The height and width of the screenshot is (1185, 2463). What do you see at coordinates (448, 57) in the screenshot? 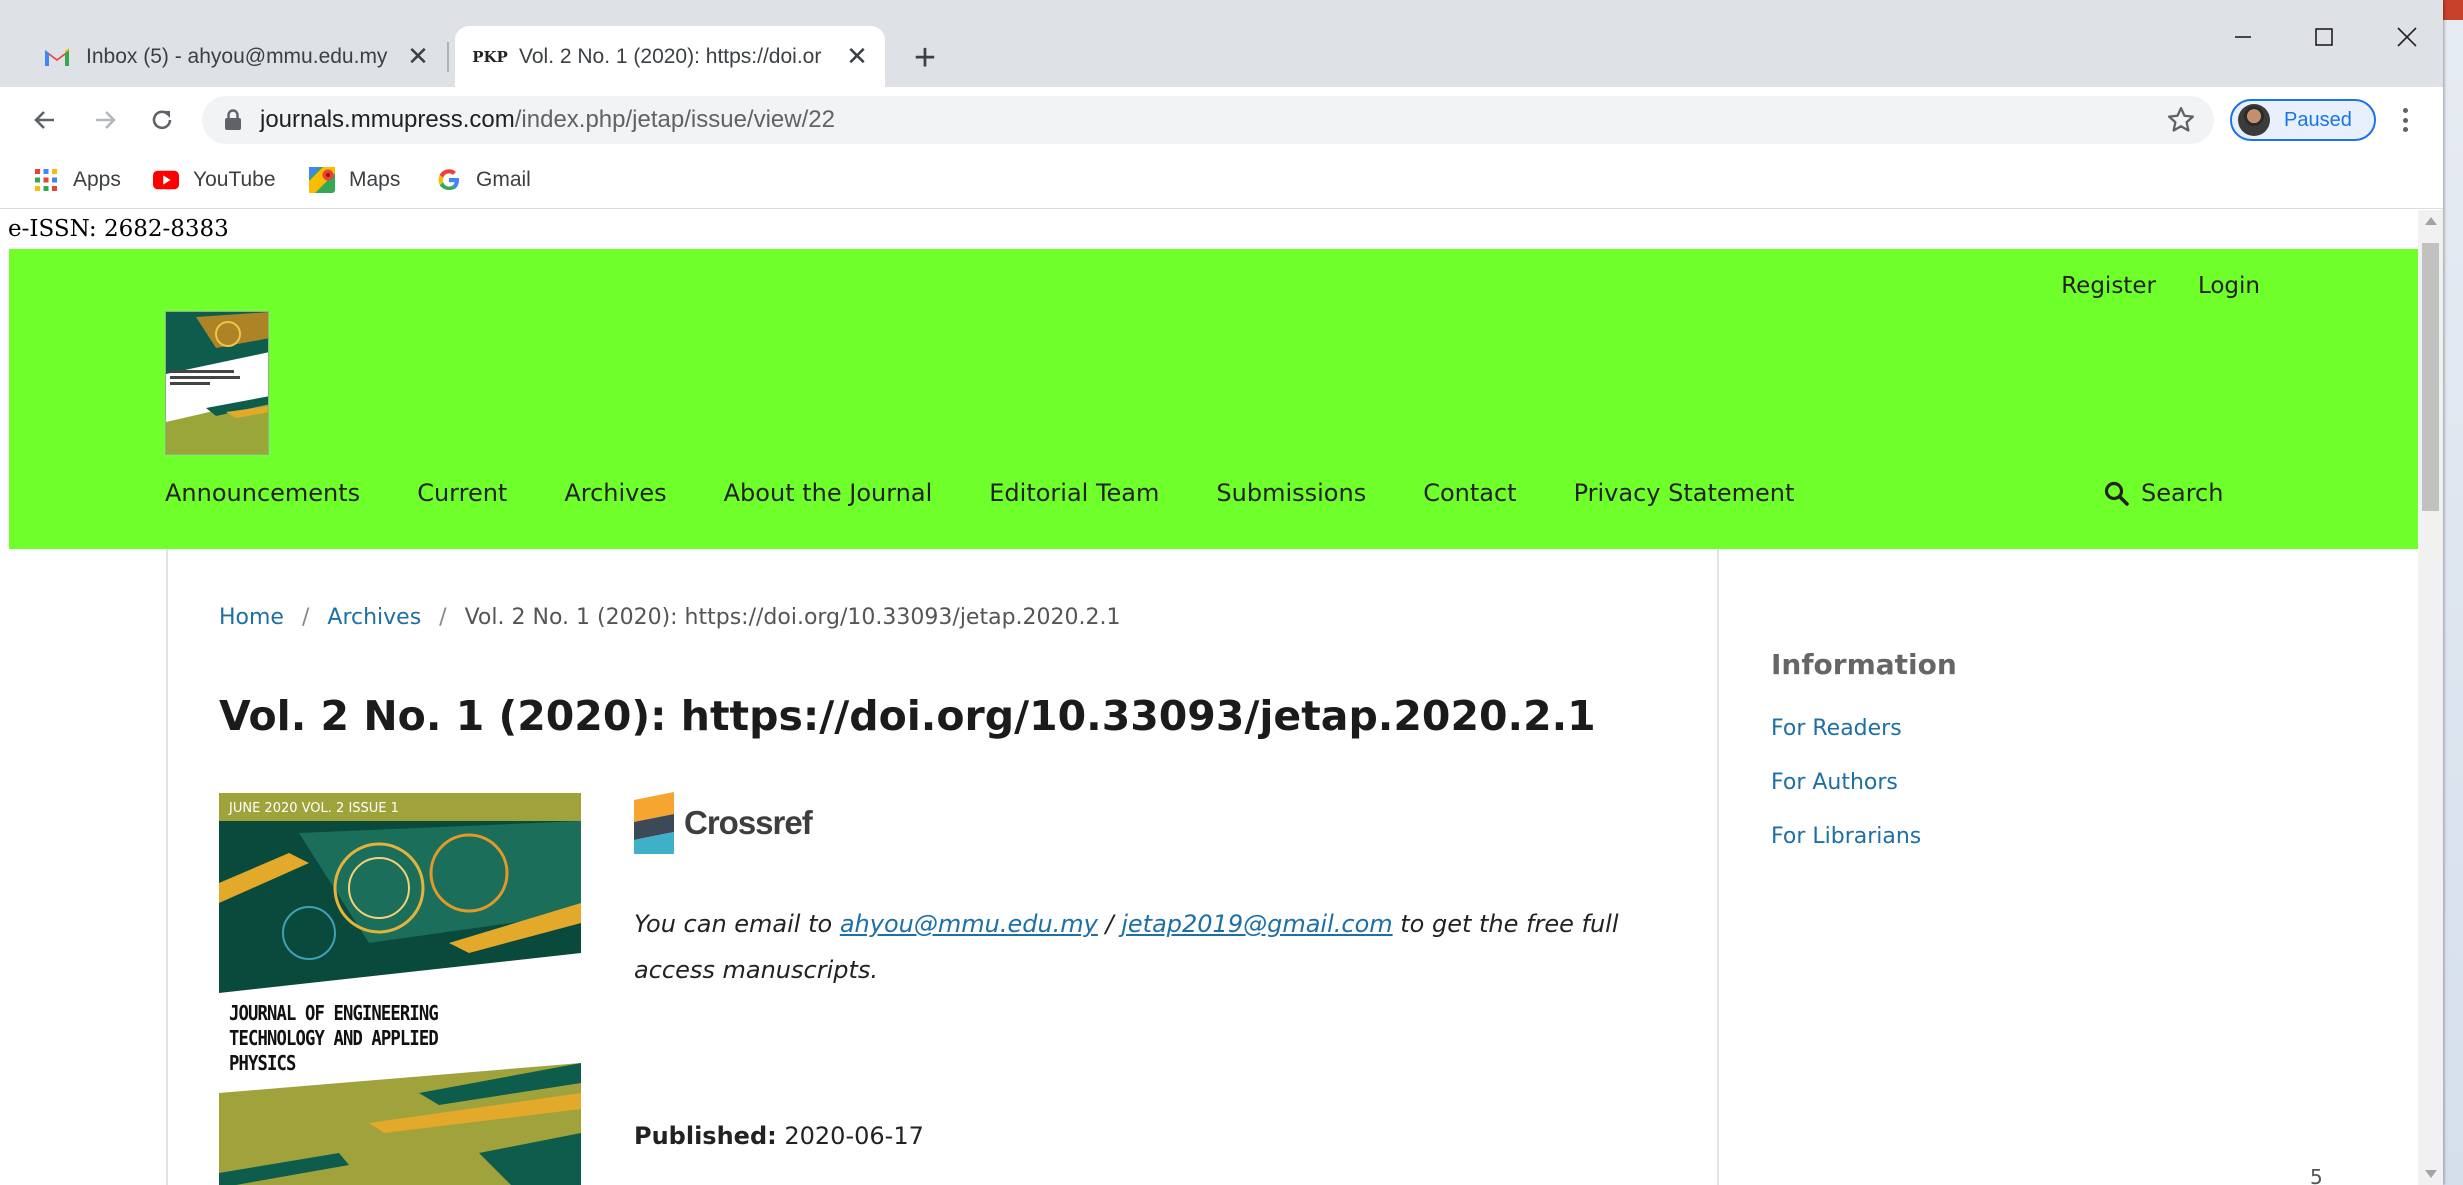
I see `tab-separator` at bounding box center [448, 57].